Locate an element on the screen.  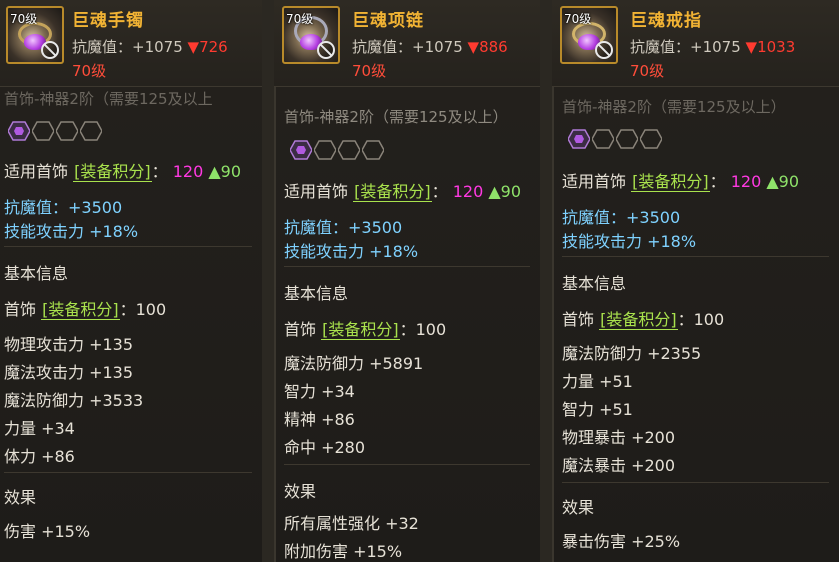
tier-requirement: 首饰-神器2阶（需要125及以上 is located at coordinates (108, 99).